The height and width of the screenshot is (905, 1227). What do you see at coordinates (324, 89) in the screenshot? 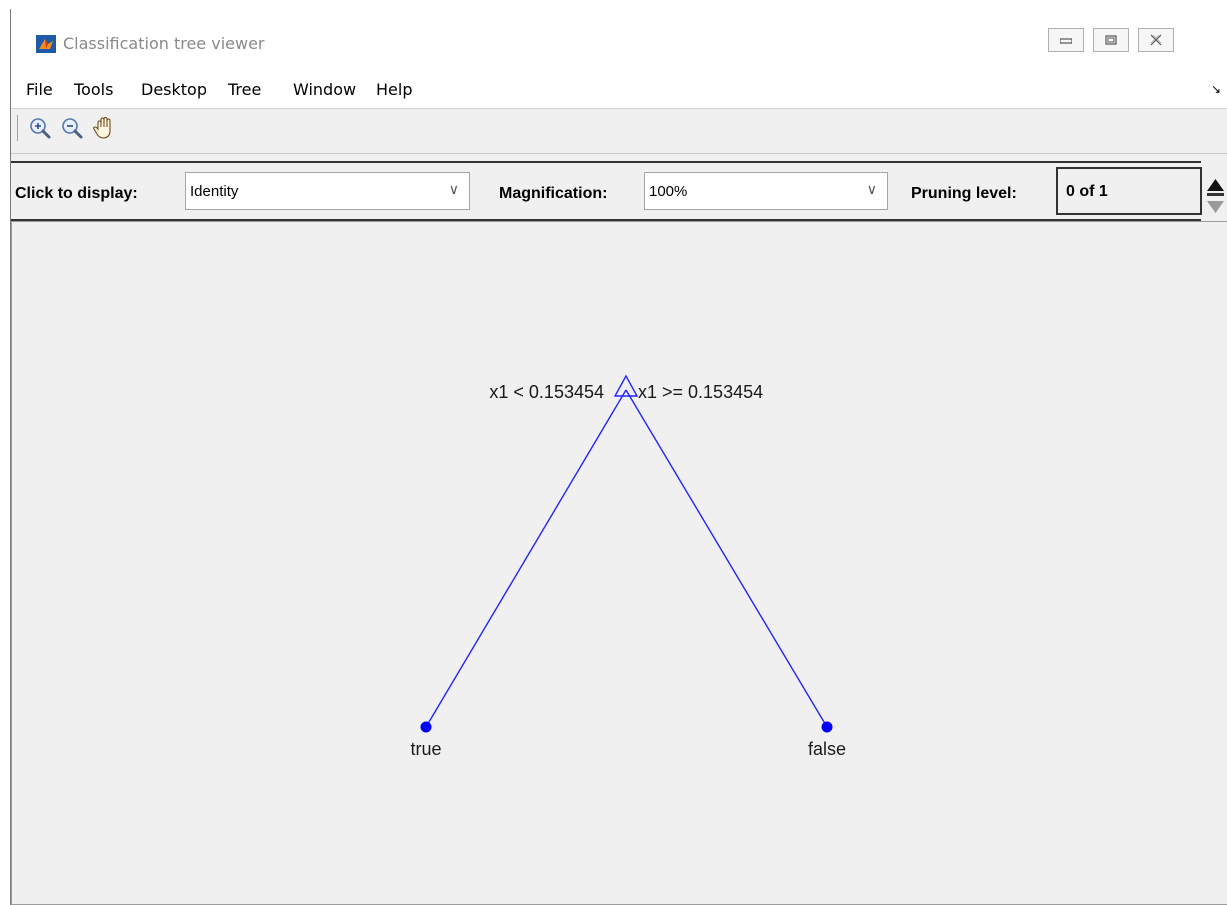
I see `menu-window: Window` at bounding box center [324, 89].